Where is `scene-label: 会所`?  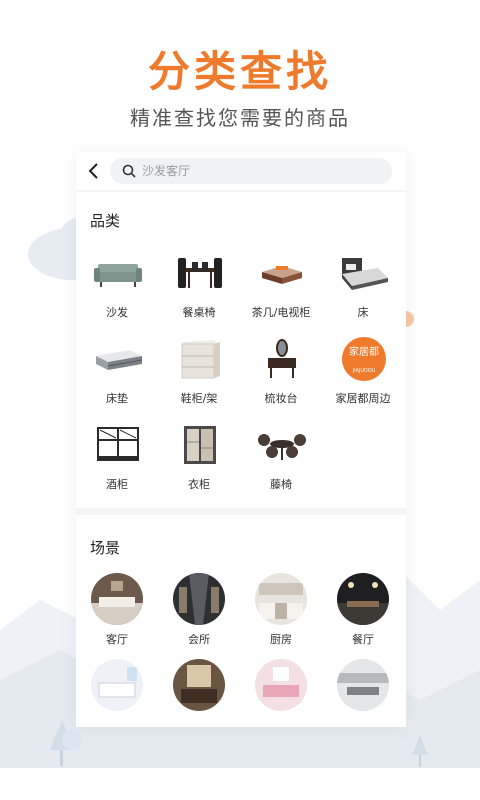
scene-label: 会所 is located at coordinates (199, 639).